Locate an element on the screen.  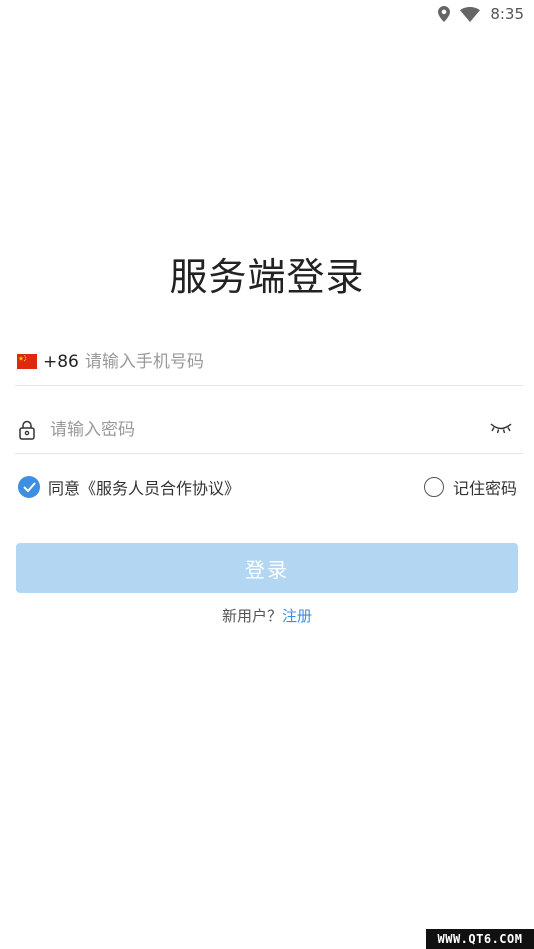
page-title: 服务端登录 is located at coordinates (267, 277).